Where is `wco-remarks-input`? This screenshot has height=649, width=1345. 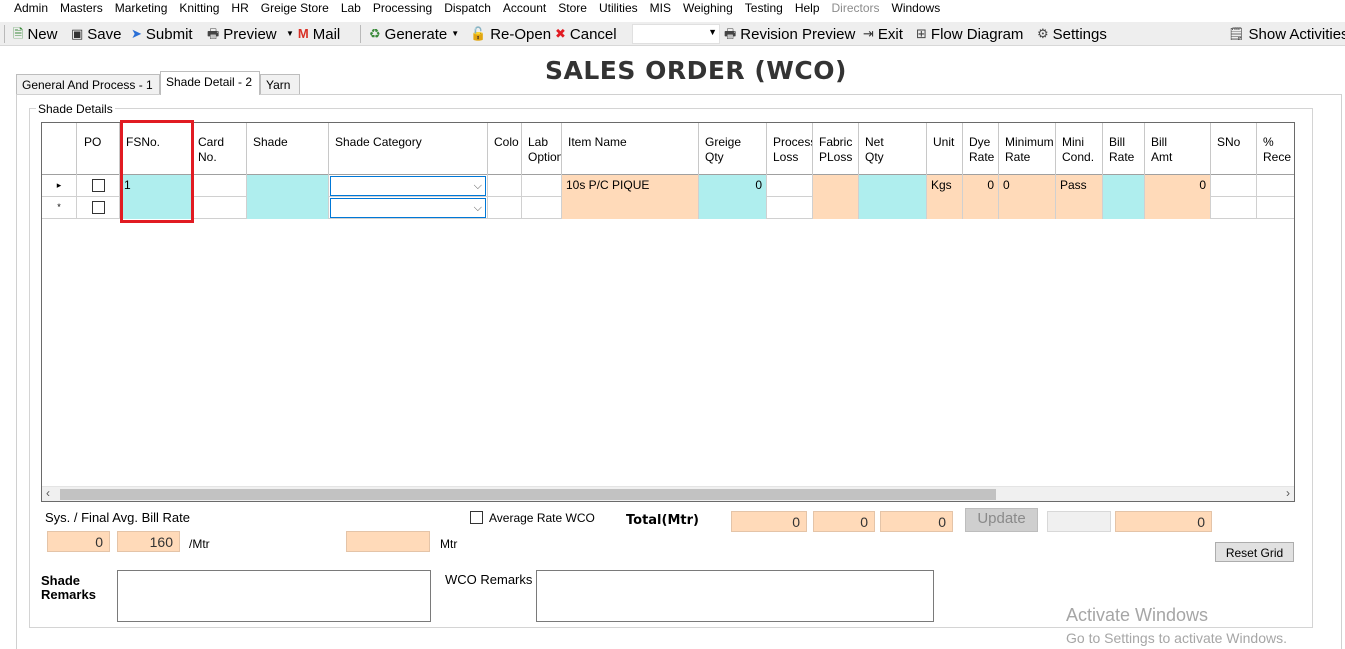
wco-remarks-input is located at coordinates (735, 596).